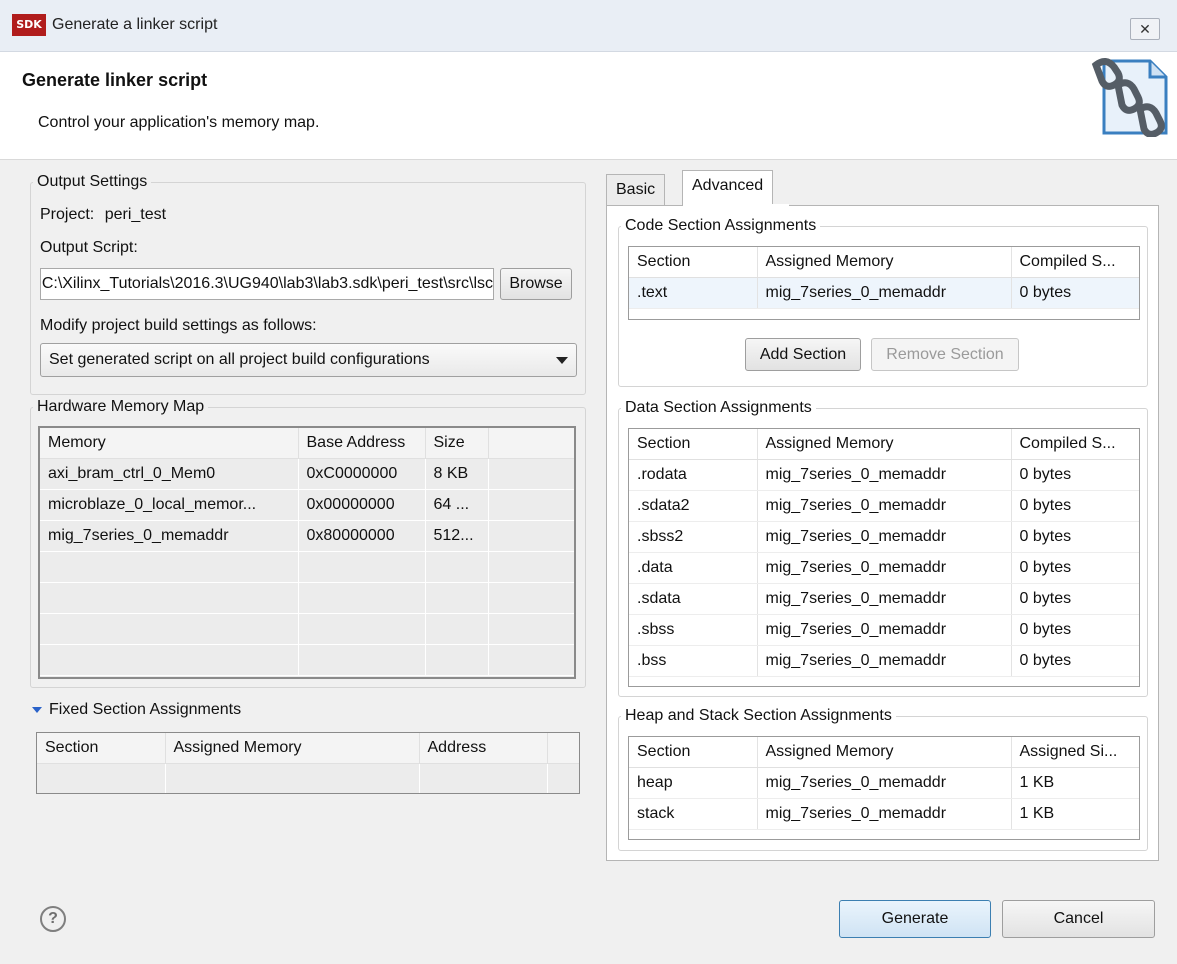 This screenshot has width=1177, height=964. Describe the element at coordinates (169, 443) in the screenshot. I see `column-header-memory: Memory` at that location.